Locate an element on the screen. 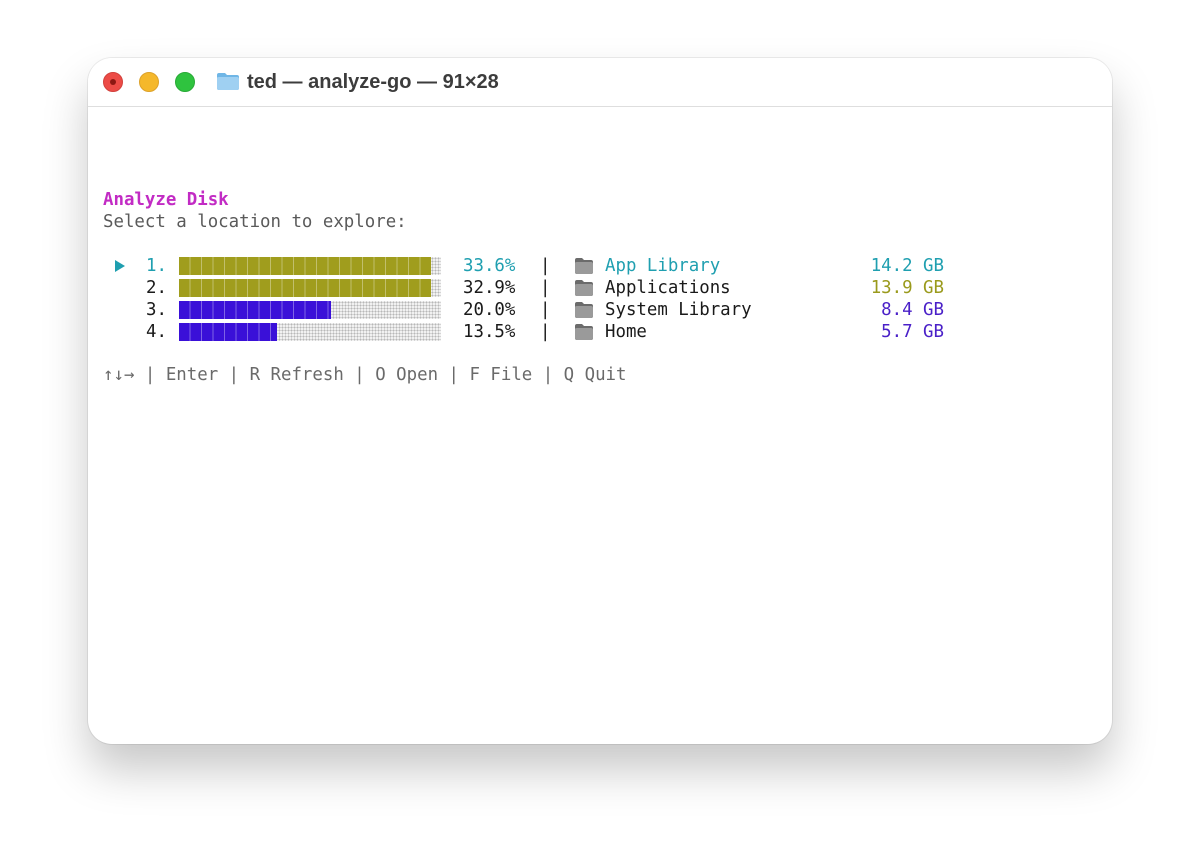 This screenshot has height=863, width=1200. window-title: ted — analyze-go — 91×28 is located at coordinates (373, 82).